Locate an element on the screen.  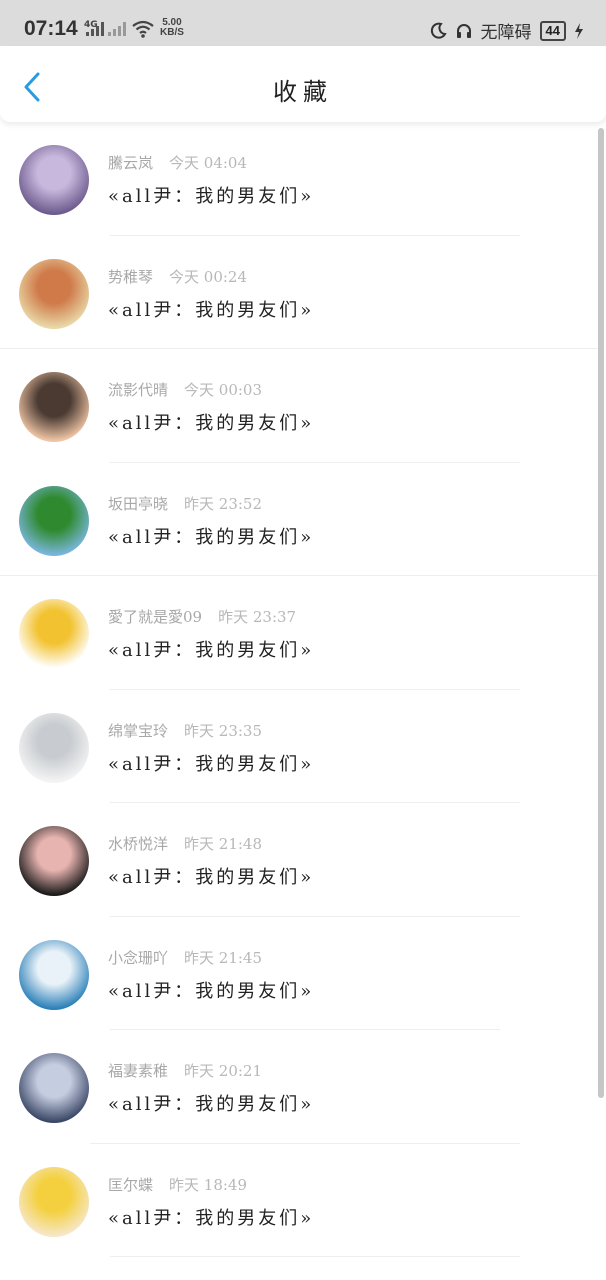
accessibility-label: 无障碍 is located at coordinates (506, 33).